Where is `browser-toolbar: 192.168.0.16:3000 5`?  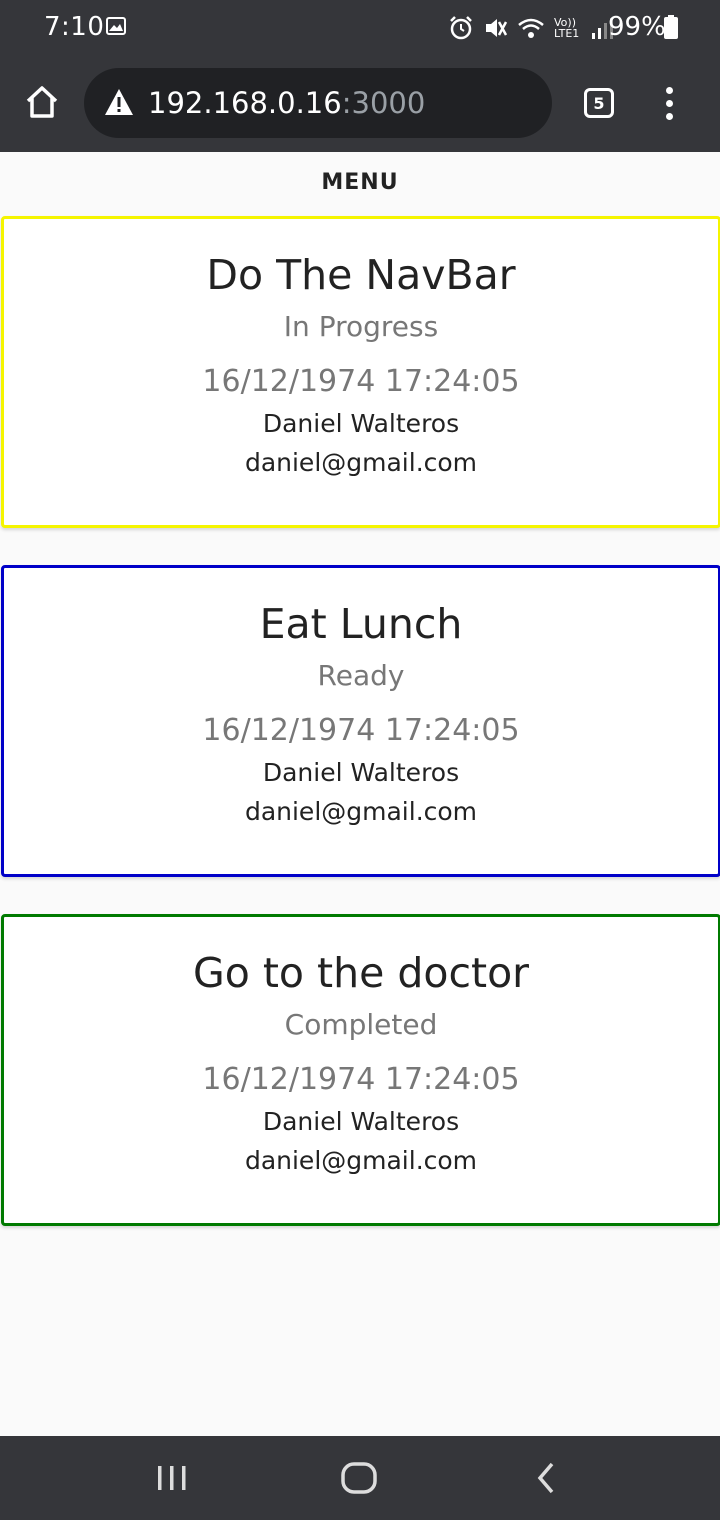 browser-toolbar: 192.168.0.16:3000 5 is located at coordinates (360, 104).